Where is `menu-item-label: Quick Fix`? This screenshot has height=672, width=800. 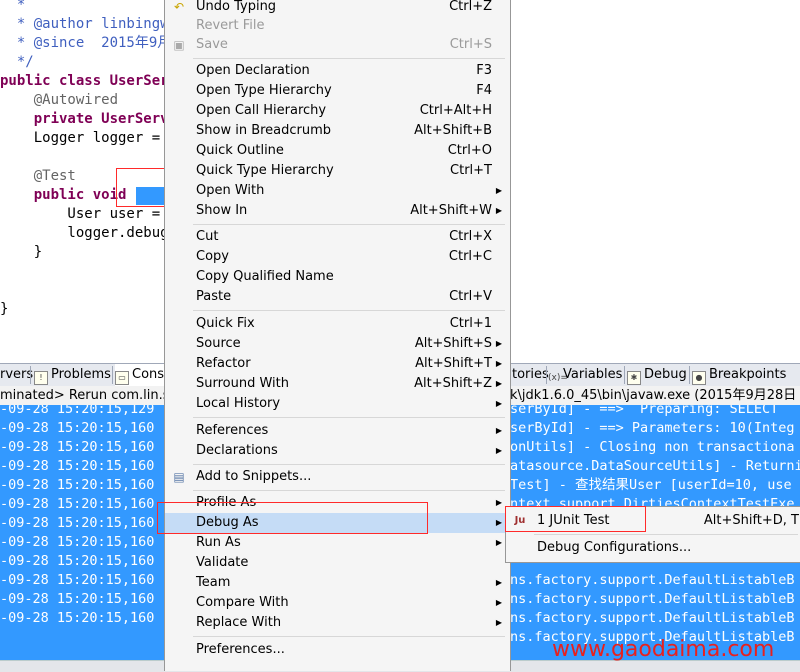 menu-item-label: Quick Fix is located at coordinates (225, 323).